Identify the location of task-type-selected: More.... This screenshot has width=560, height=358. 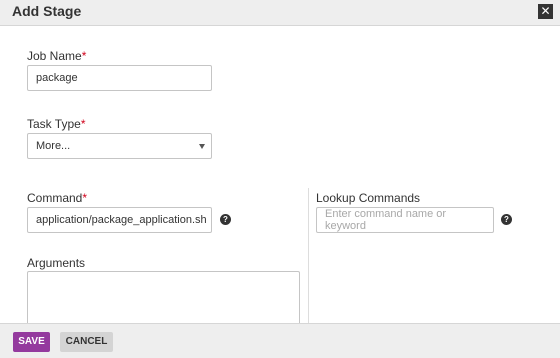
(53, 146).